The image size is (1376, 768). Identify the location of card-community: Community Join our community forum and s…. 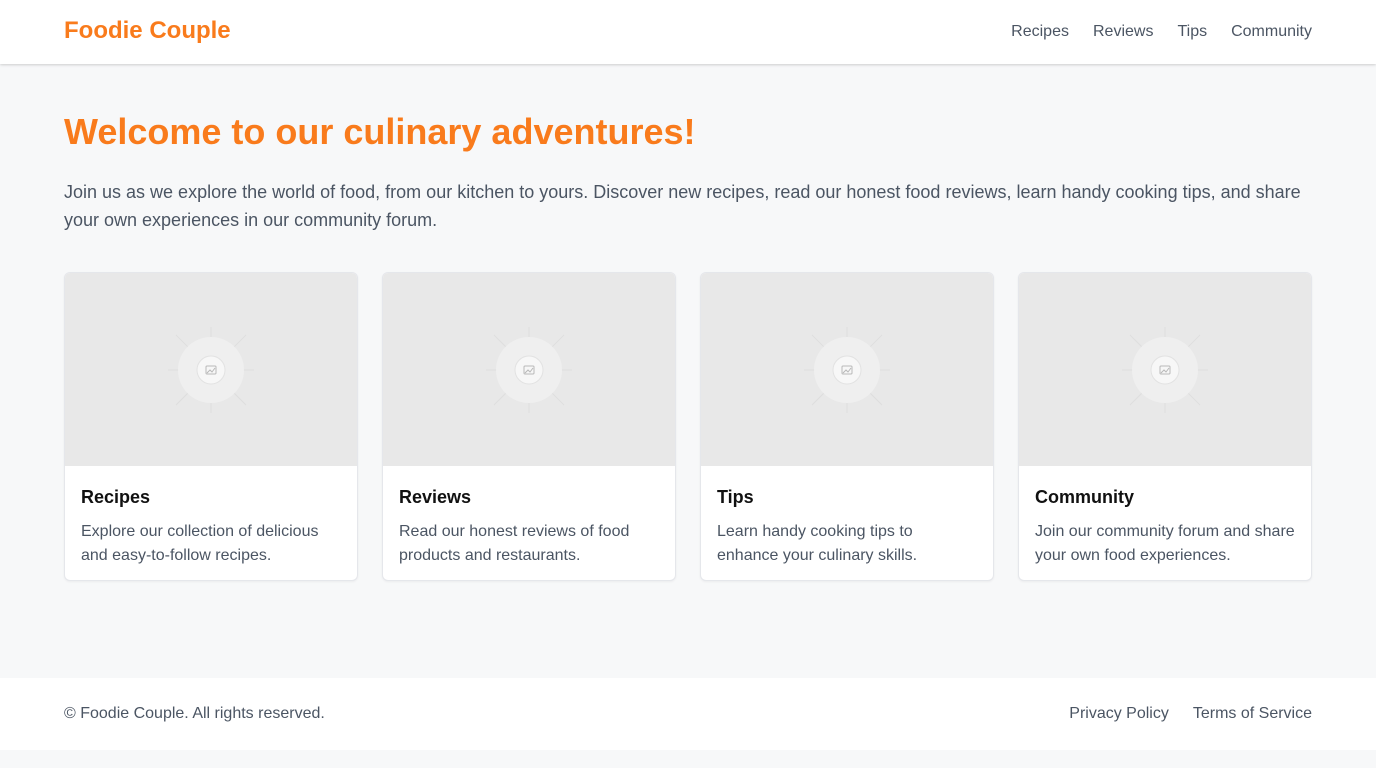
(1165, 426).